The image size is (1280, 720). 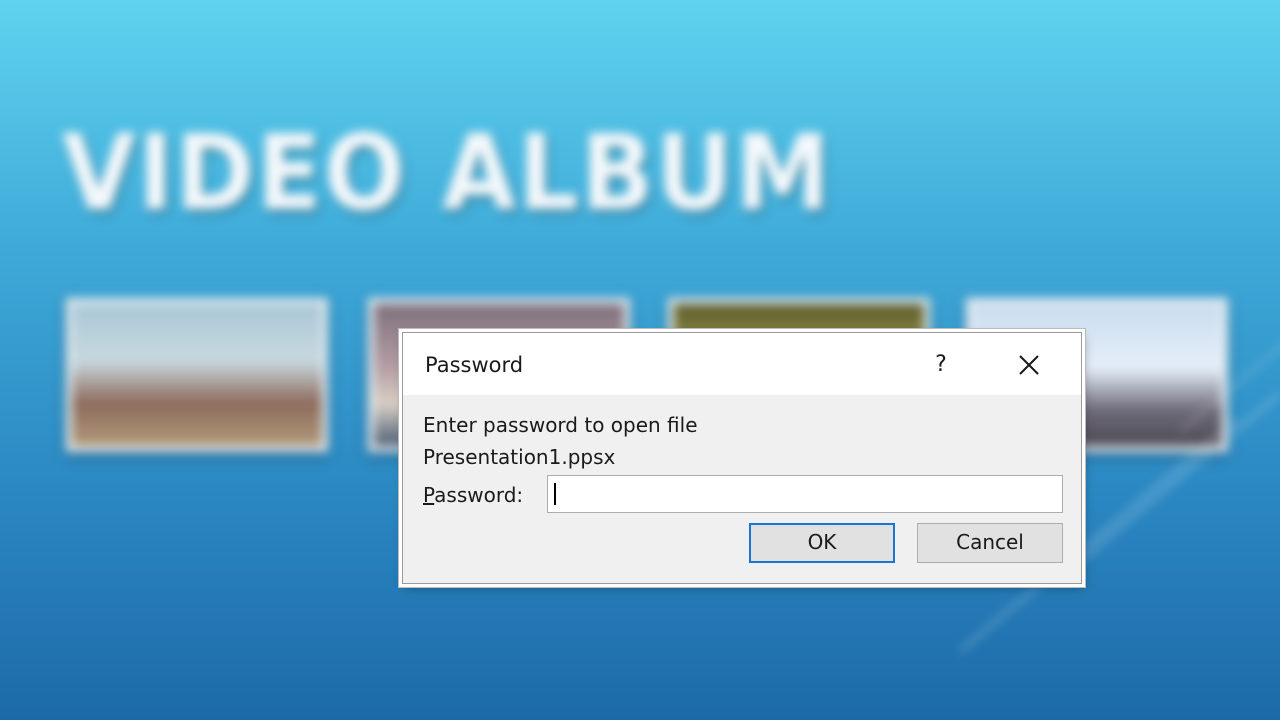 I want to click on close-icon, so click(x=1029, y=365).